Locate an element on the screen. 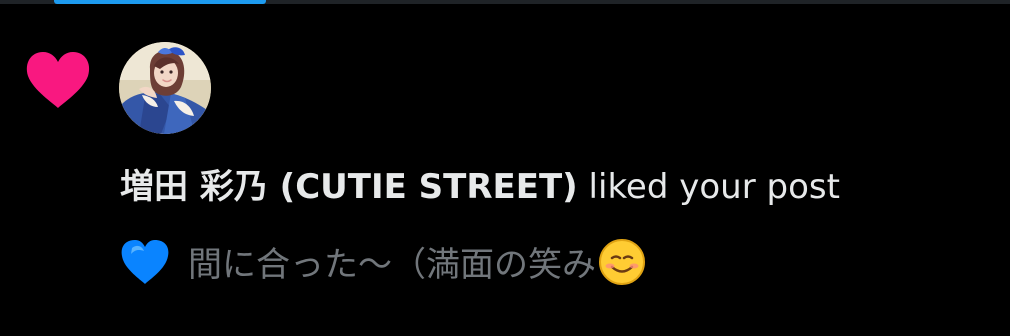 Image resolution: width=1010 pixels, height=336 pixels. notification-message: 増田 彩乃 (CUTIE STREET) liked your post is located at coordinates (555, 187).